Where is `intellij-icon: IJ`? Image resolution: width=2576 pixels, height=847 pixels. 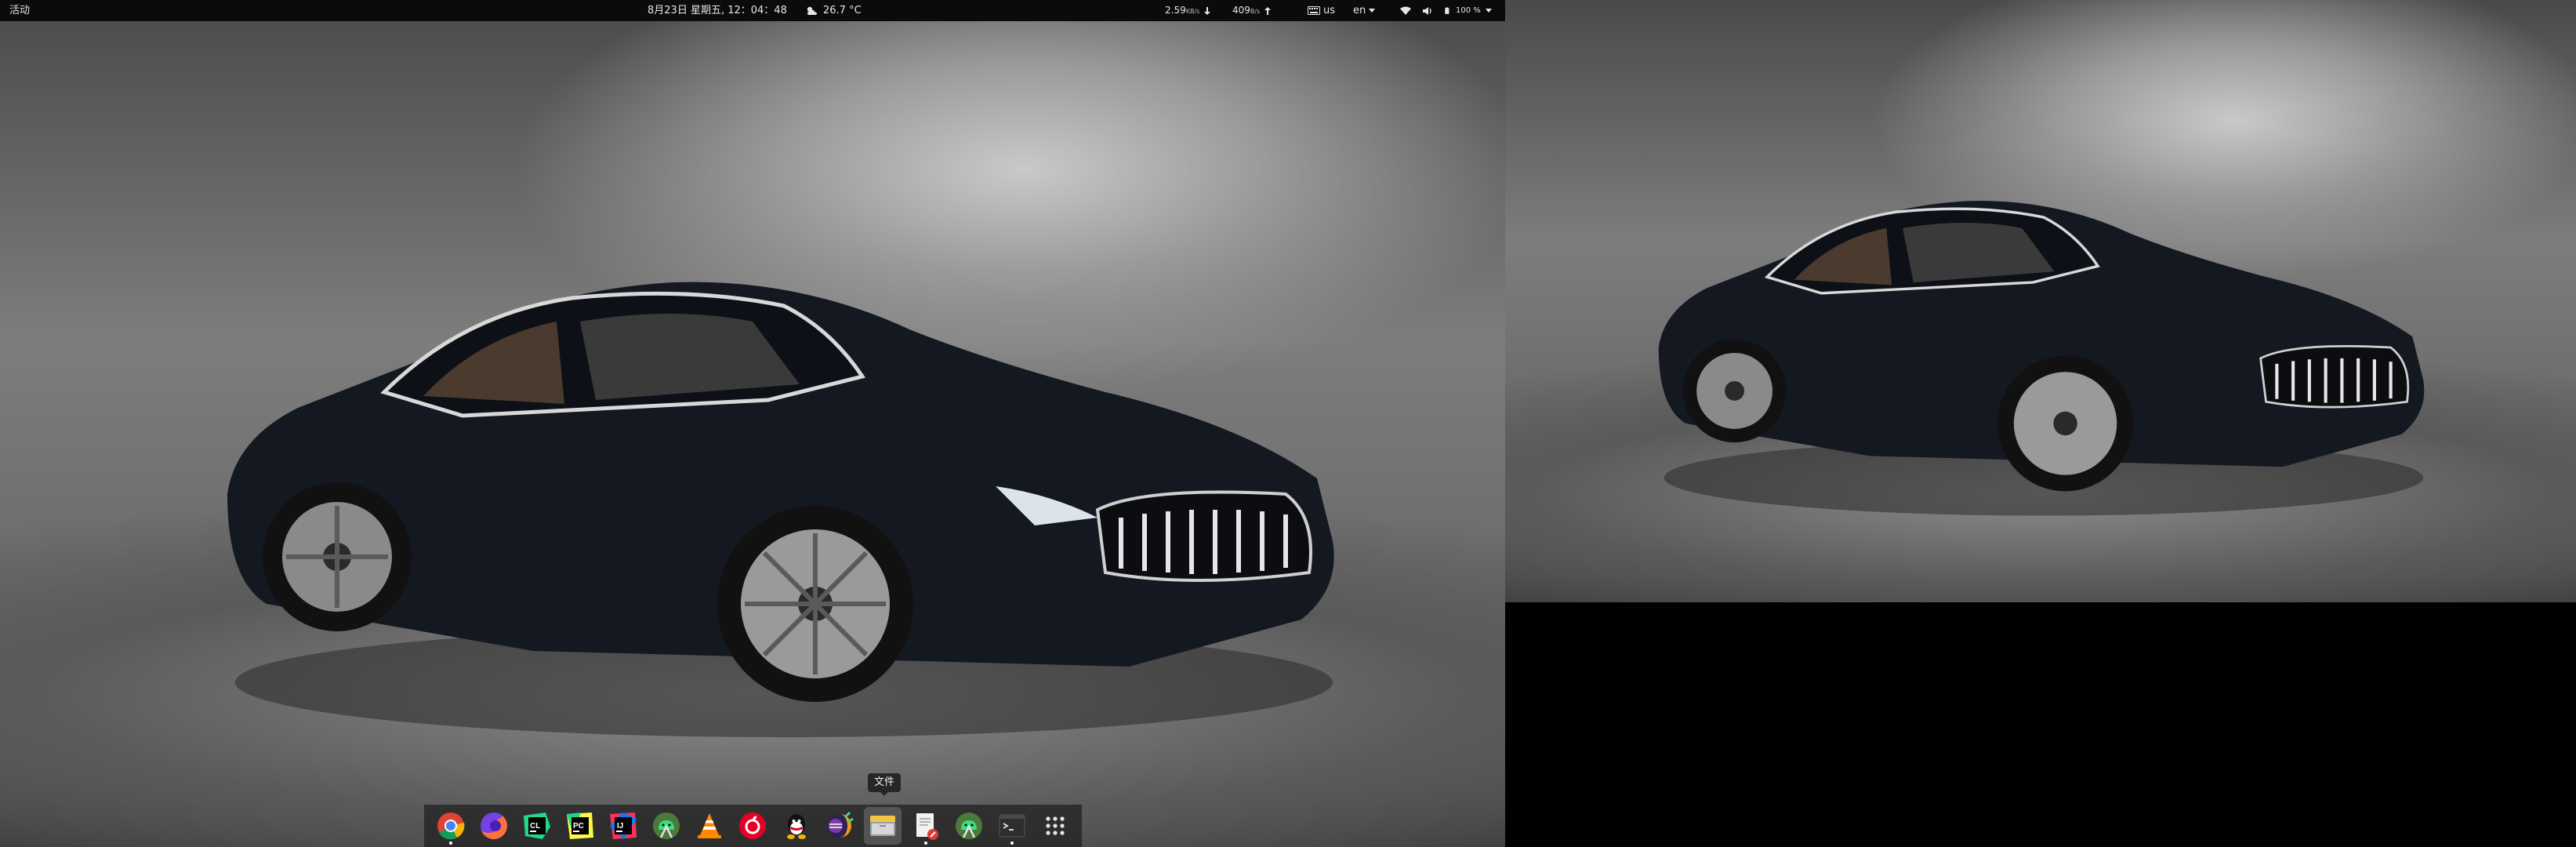 intellij-icon: IJ is located at coordinates (623, 825).